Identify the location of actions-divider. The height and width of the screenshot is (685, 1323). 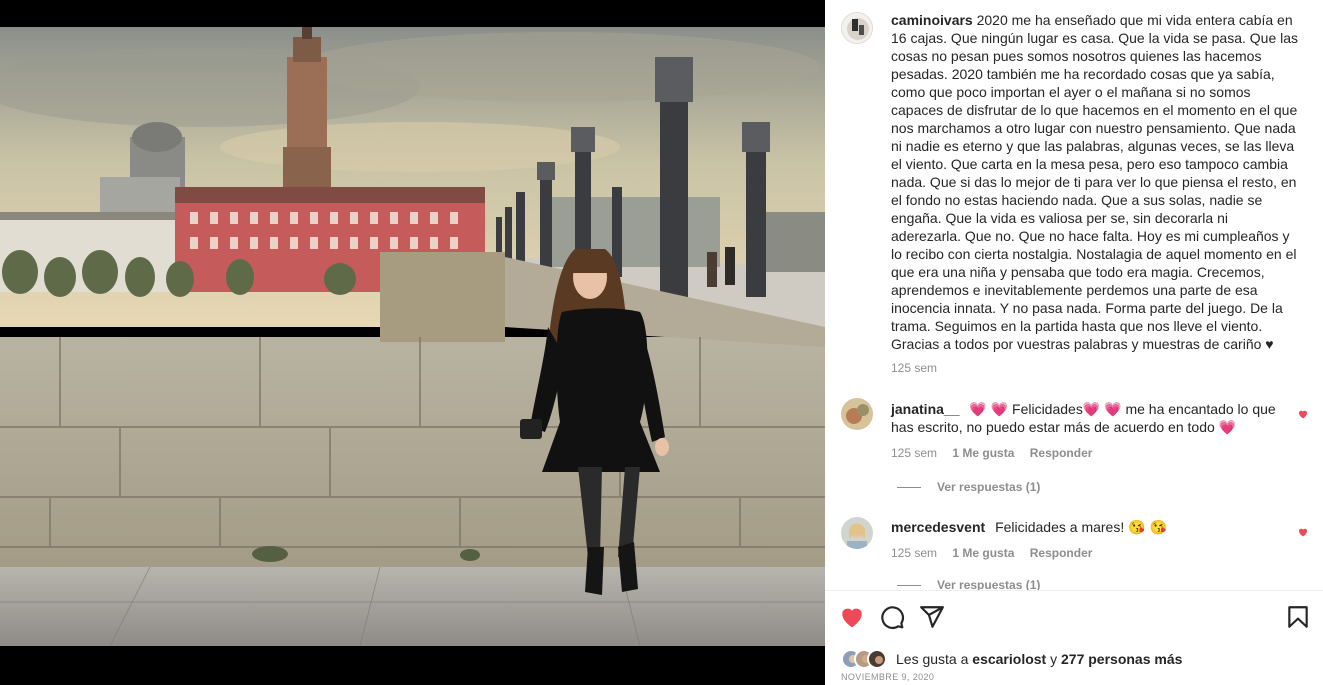
(1074, 590).